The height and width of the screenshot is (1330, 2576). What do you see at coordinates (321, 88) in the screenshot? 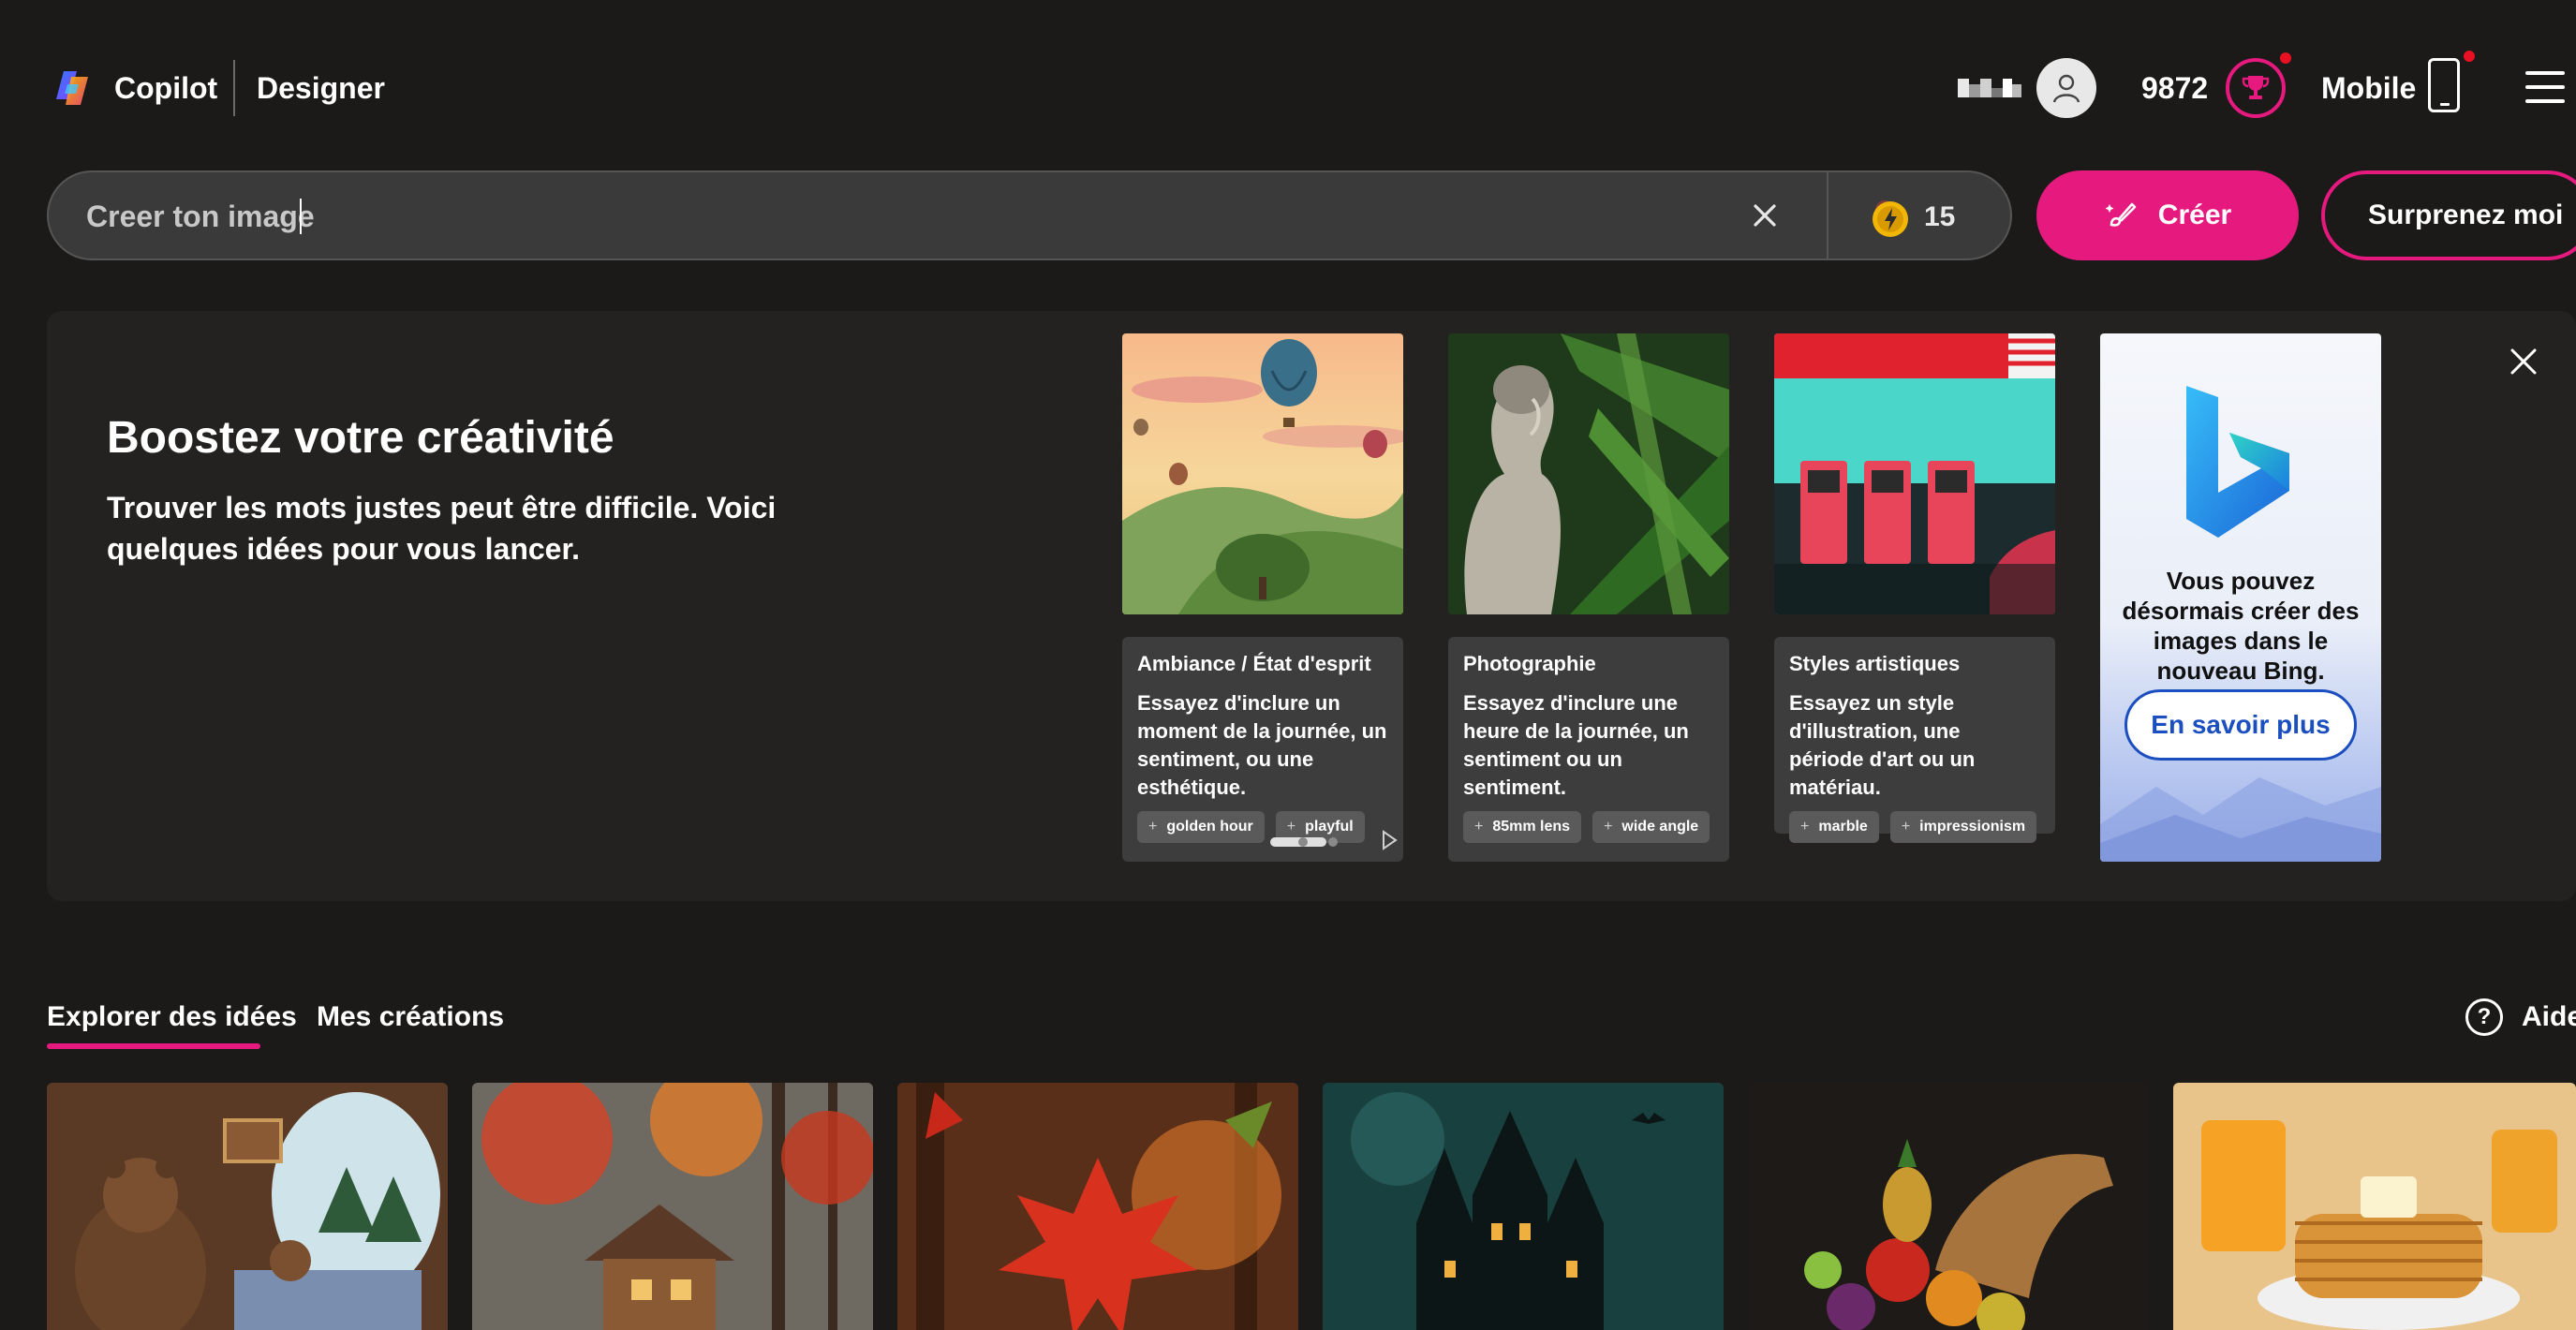
I see `product-name: Designer` at bounding box center [321, 88].